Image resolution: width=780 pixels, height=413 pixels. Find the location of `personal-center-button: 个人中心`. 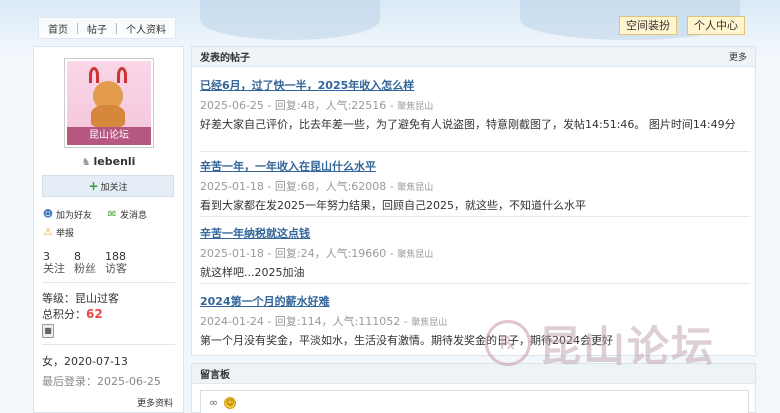

personal-center-button: 个人中心 is located at coordinates (716, 25).